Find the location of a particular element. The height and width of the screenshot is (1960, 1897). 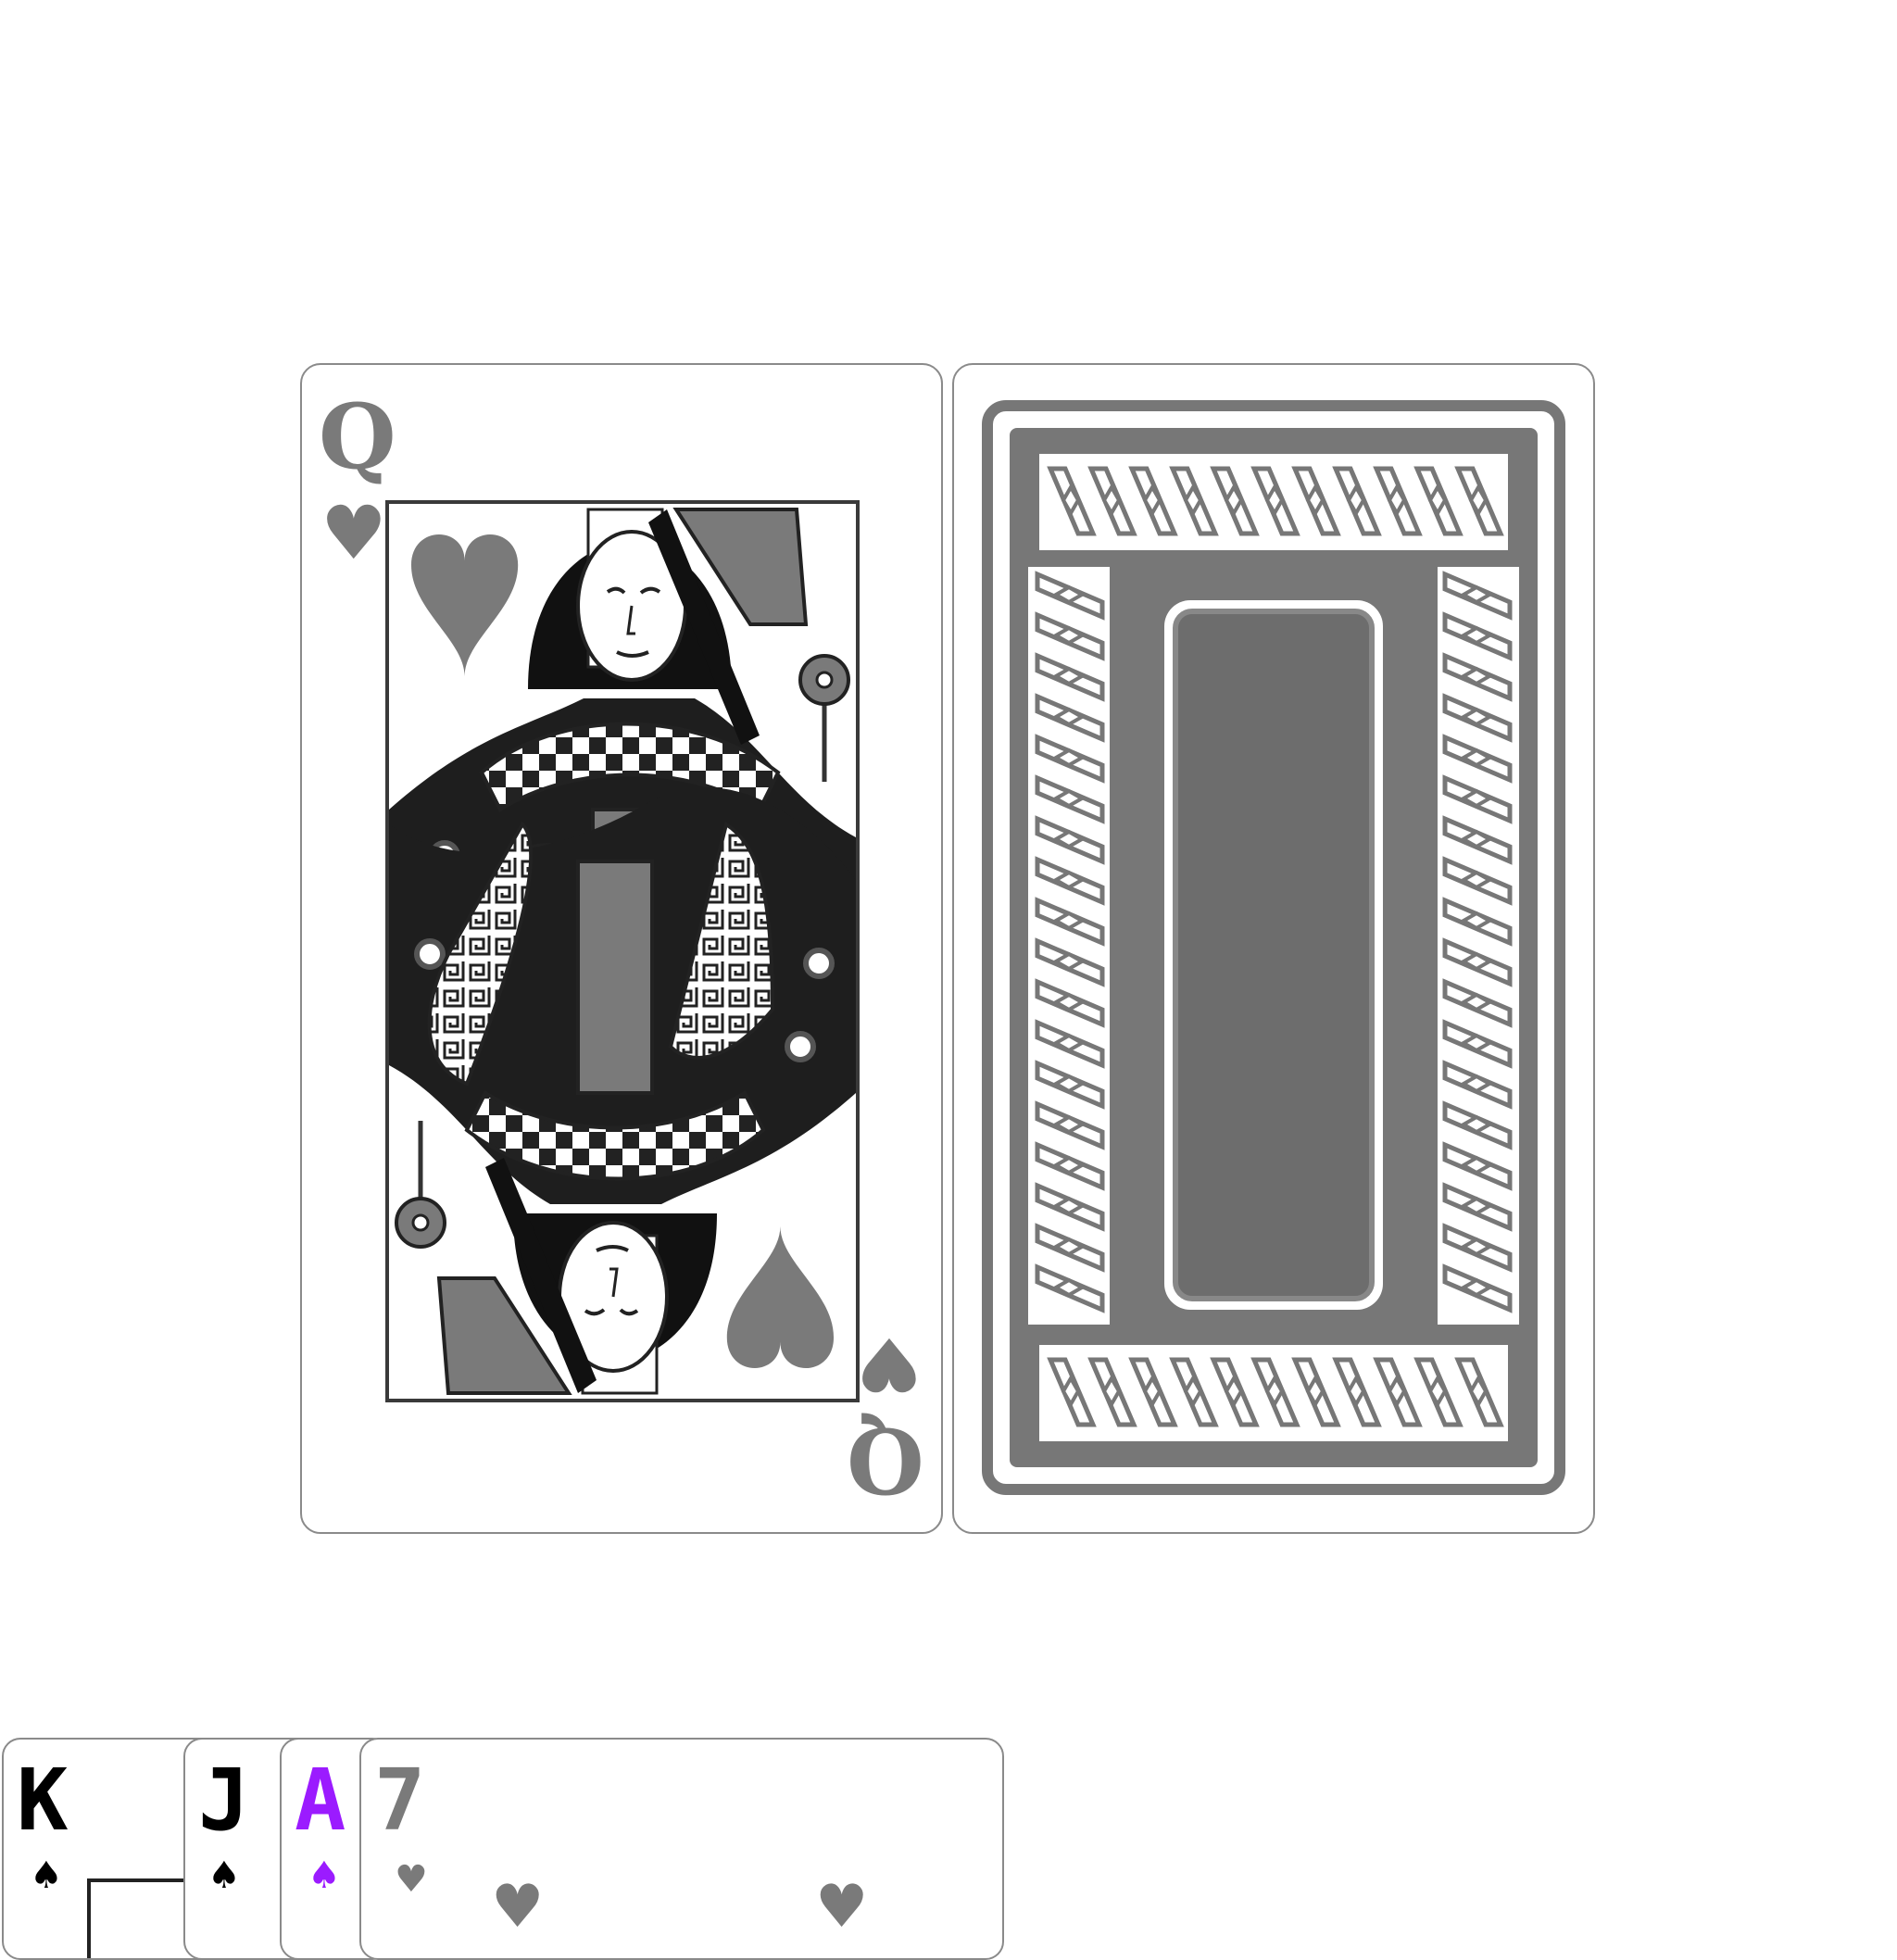

queen-illustration is located at coordinates (622, 951).